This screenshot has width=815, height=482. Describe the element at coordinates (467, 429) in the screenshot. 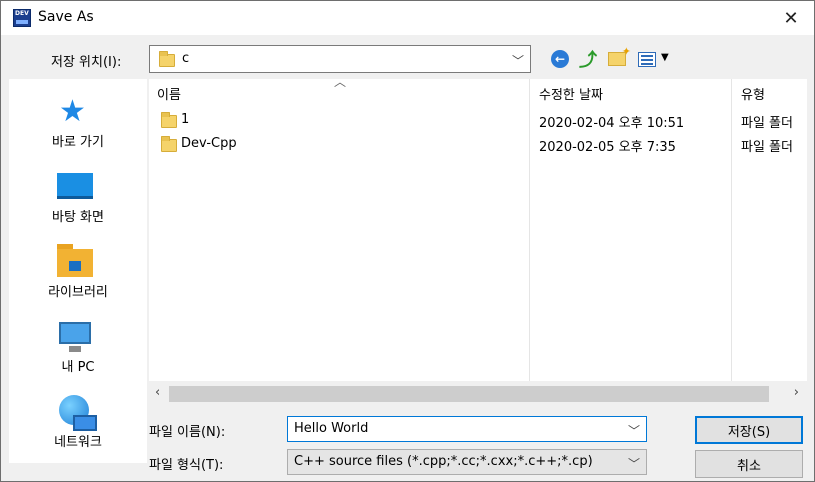

I see `file-name-input: Hello World ﹀` at that location.